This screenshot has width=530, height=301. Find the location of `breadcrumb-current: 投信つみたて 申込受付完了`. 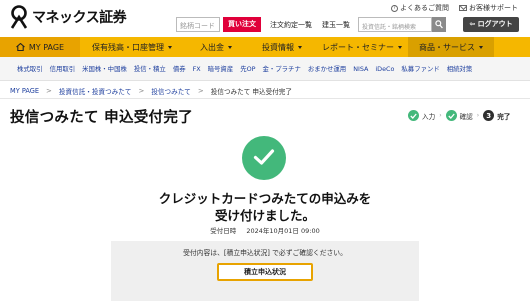

breadcrumb-current: 投信つみたて 申込受付完了 is located at coordinates (251, 92).